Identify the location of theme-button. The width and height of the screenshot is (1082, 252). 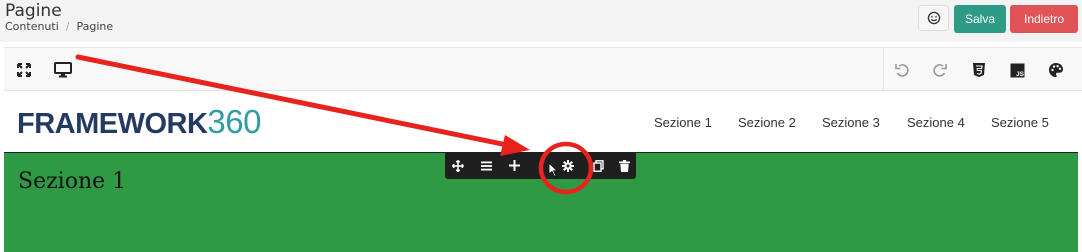
(1056, 70).